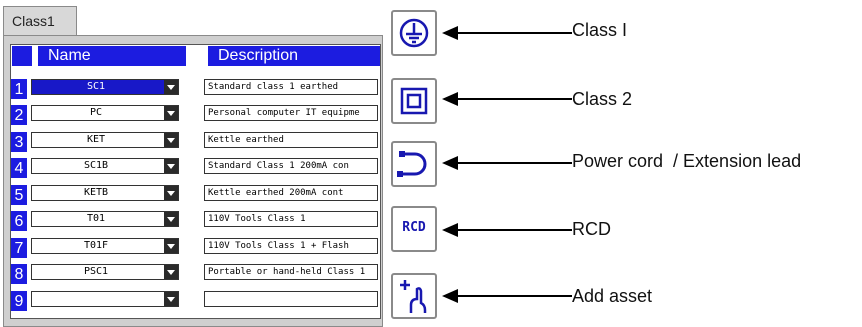 This screenshot has width=862, height=327. What do you see at coordinates (96, 112) in the screenshot?
I see `name-value: PC` at bounding box center [96, 112].